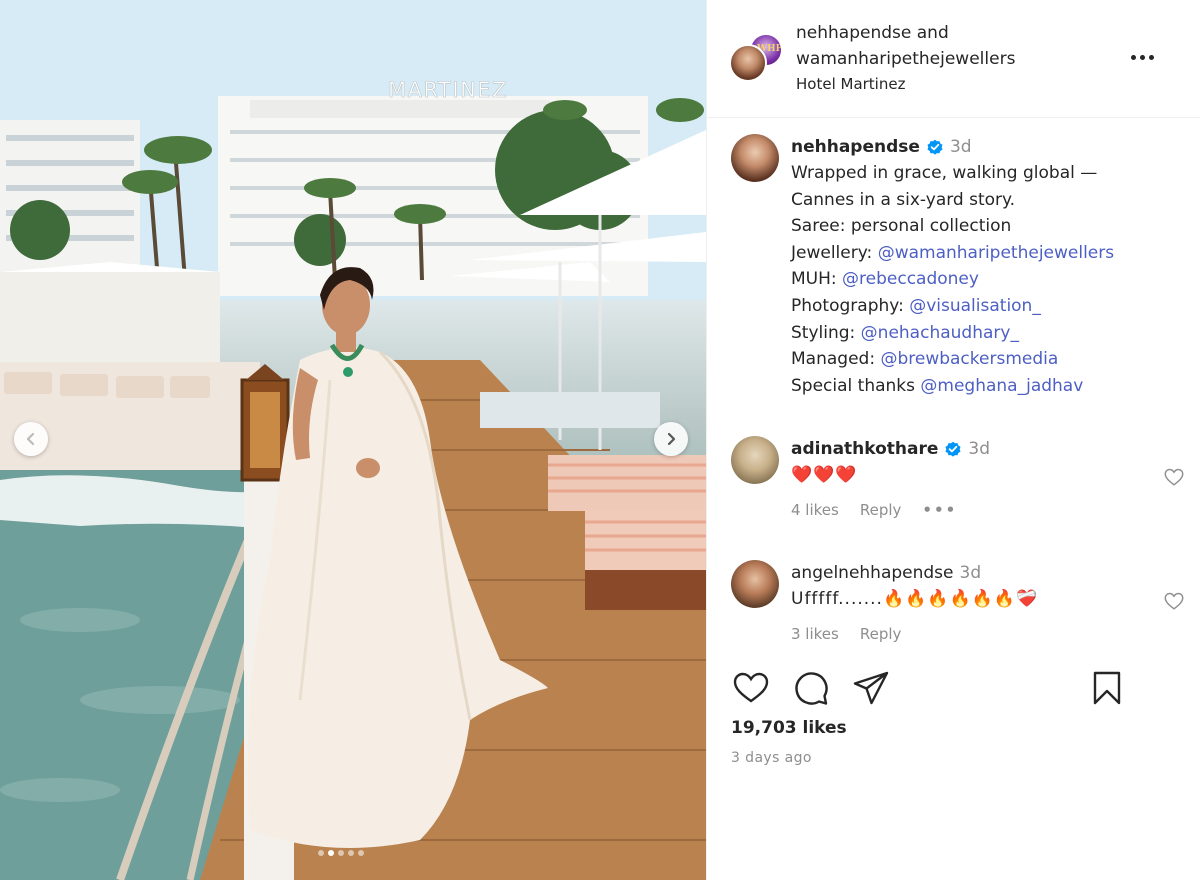 This screenshot has width=1200, height=880. What do you see at coordinates (748, 63) in the screenshot?
I see `author-avatar` at bounding box center [748, 63].